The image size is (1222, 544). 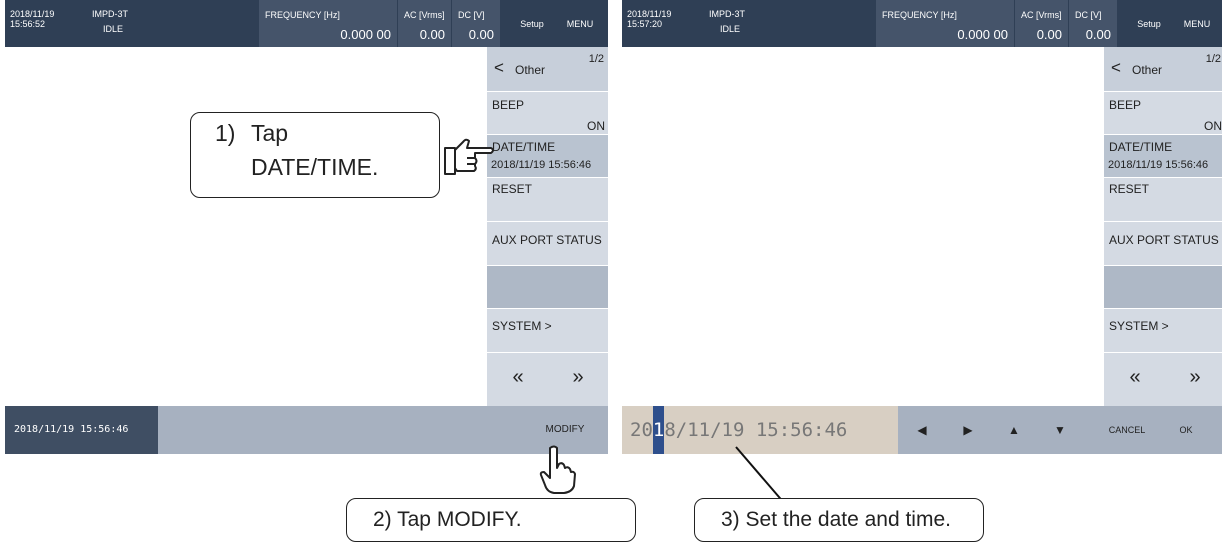 I want to click on step3-text: 3) Set the date and time., so click(x=836, y=519).